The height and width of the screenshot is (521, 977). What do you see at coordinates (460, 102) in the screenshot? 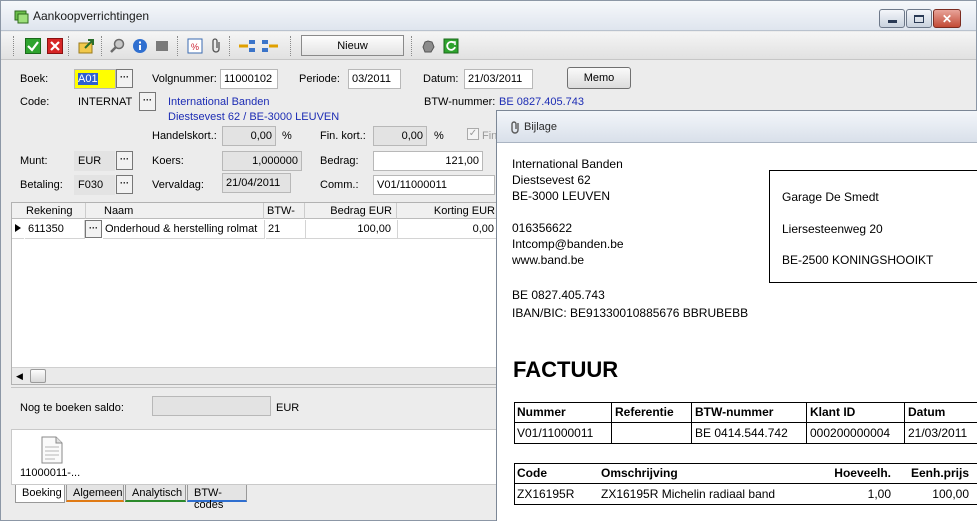
I see `btw-label: BTW-nummer:` at bounding box center [460, 102].